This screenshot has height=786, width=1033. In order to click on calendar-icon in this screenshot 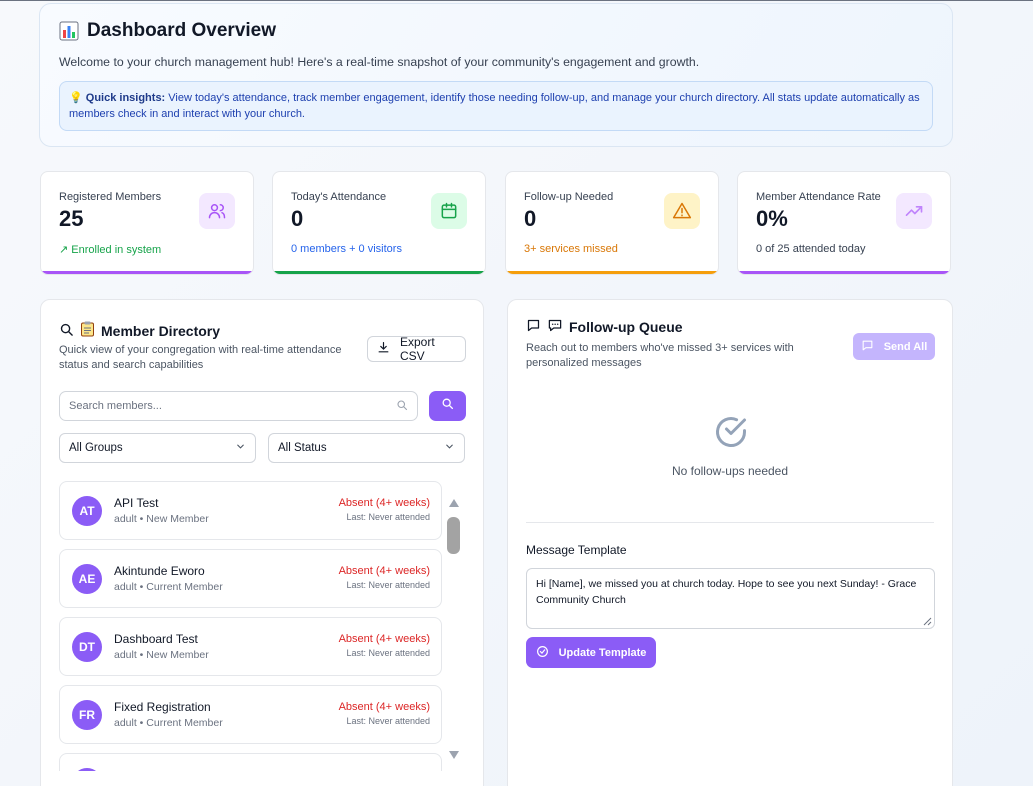, I will do `click(449, 211)`.